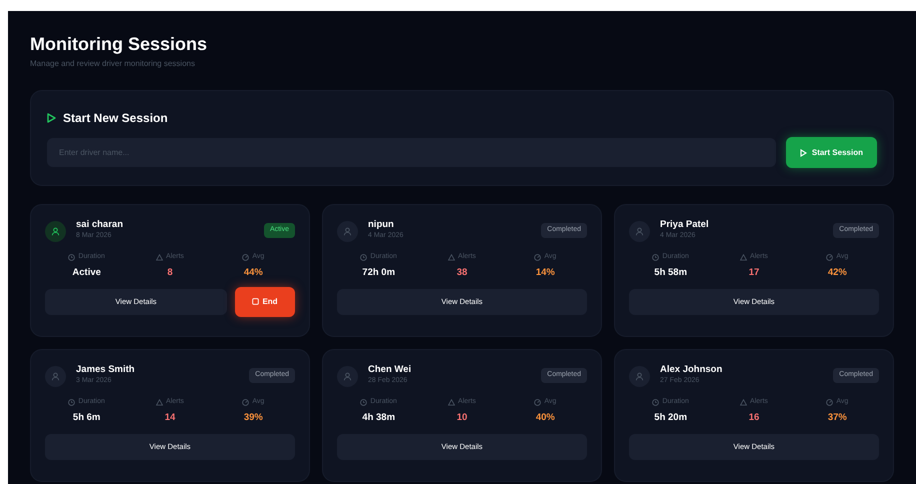  Describe the element at coordinates (119, 44) in the screenshot. I see `page-title: Monitoring Sessions` at that location.